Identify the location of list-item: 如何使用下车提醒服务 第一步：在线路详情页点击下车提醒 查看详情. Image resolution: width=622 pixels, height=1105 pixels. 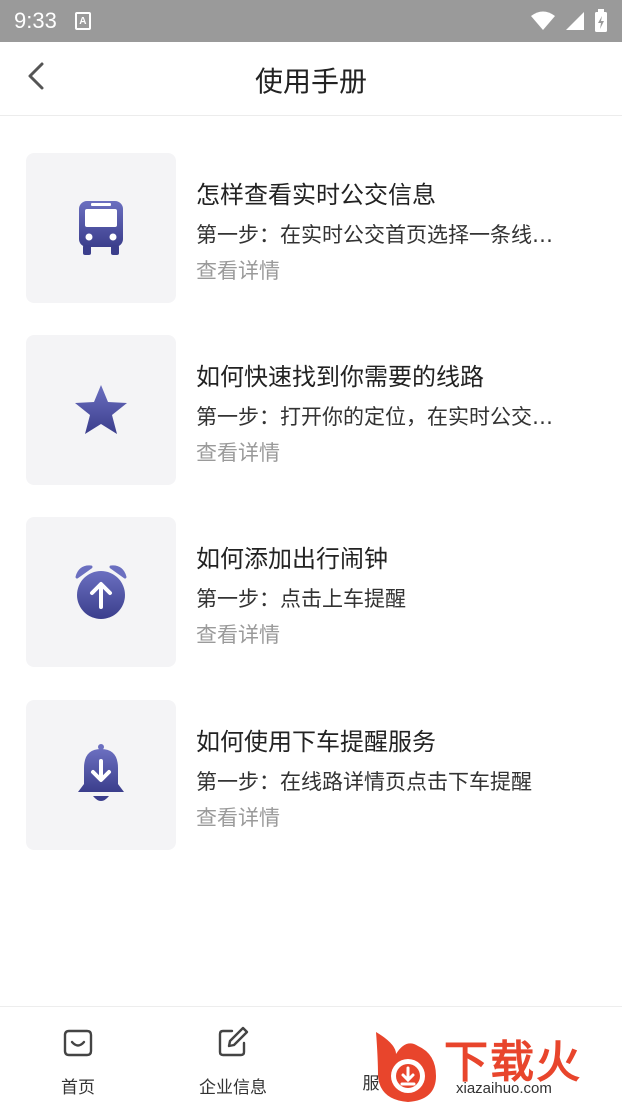
(311, 775).